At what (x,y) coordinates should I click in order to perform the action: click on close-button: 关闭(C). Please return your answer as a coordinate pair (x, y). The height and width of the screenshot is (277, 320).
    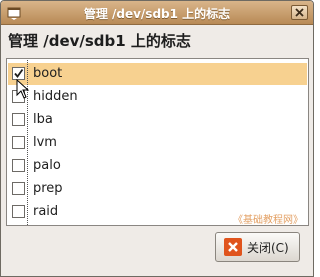
    Looking at the image, I should click on (257, 247).